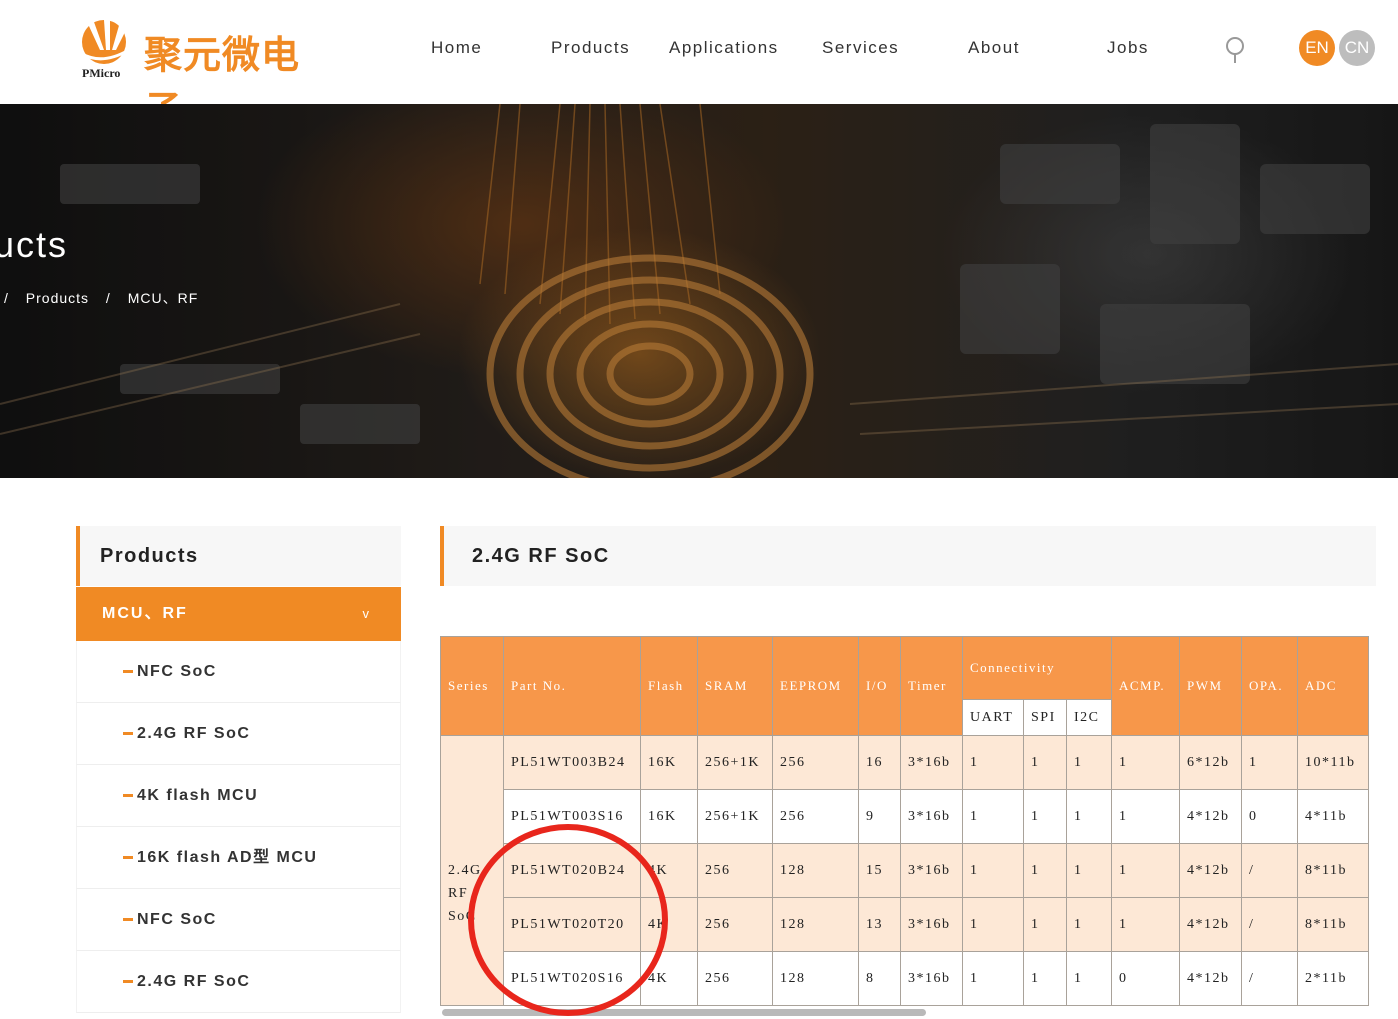 The height and width of the screenshot is (1019, 1398). What do you see at coordinates (238, 672) in the screenshot?
I see `sidebar-item-nfc-soc: NFC SoC` at bounding box center [238, 672].